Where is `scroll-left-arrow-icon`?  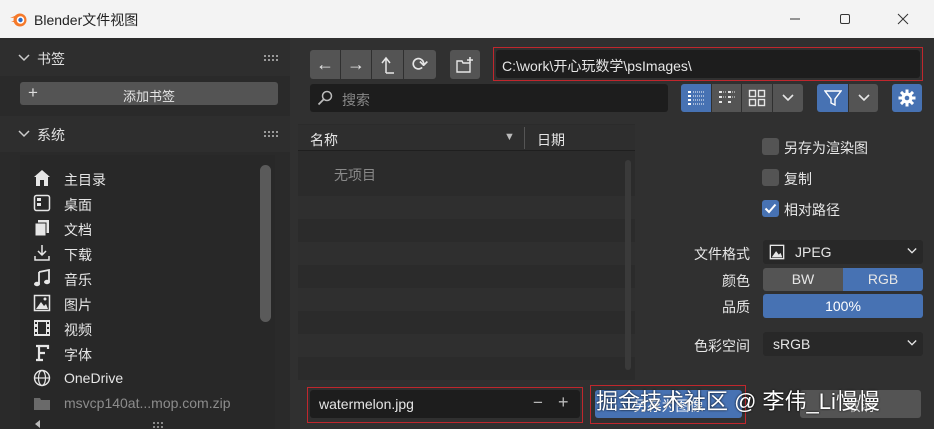 scroll-left-arrow-icon is located at coordinates (37, 424).